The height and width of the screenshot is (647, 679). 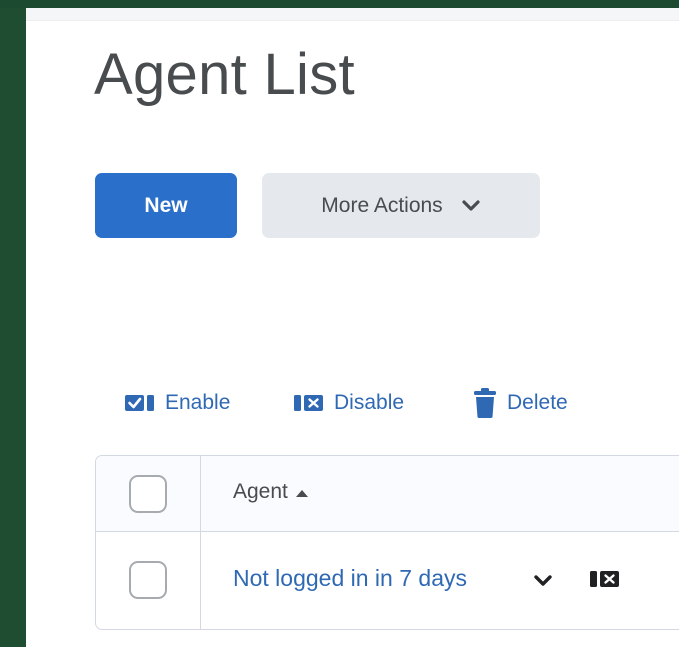 What do you see at coordinates (485, 403) in the screenshot?
I see `trash-icon` at bounding box center [485, 403].